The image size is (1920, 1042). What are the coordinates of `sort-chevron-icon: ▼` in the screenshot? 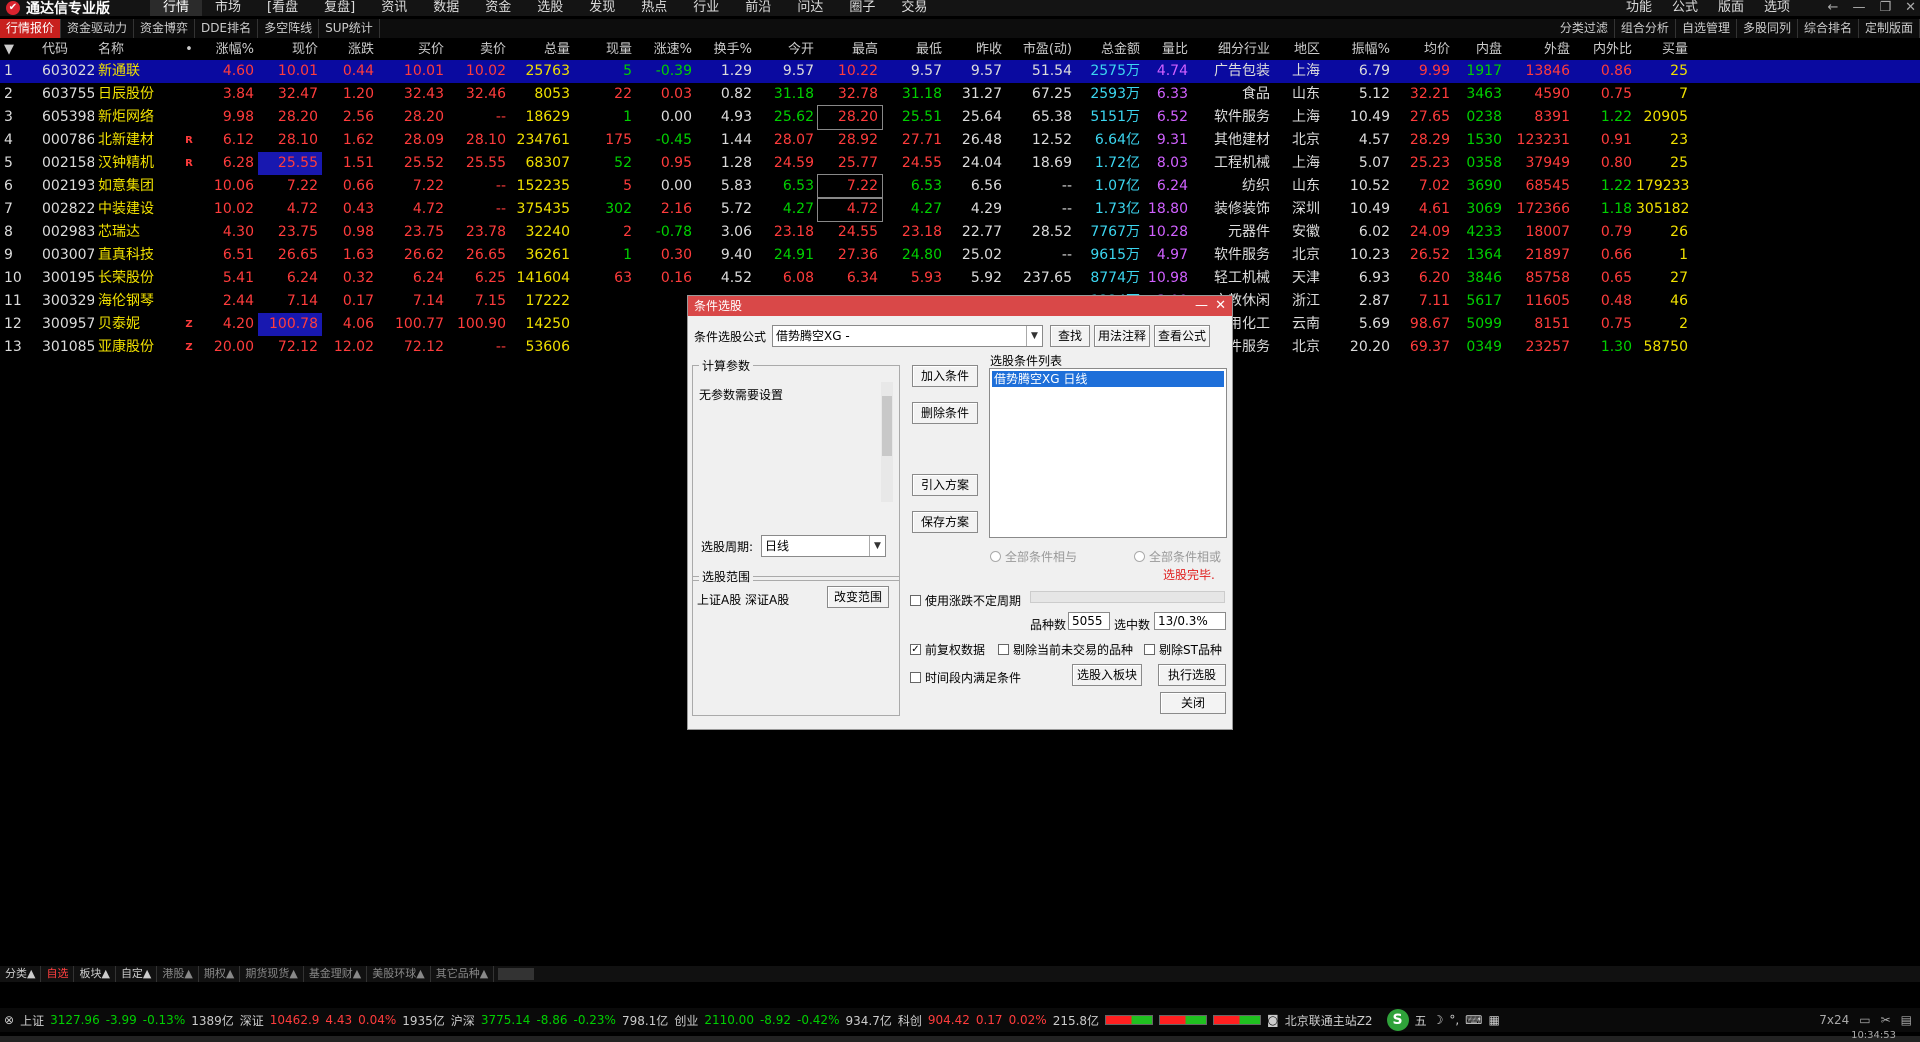 It's located at (19, 50).